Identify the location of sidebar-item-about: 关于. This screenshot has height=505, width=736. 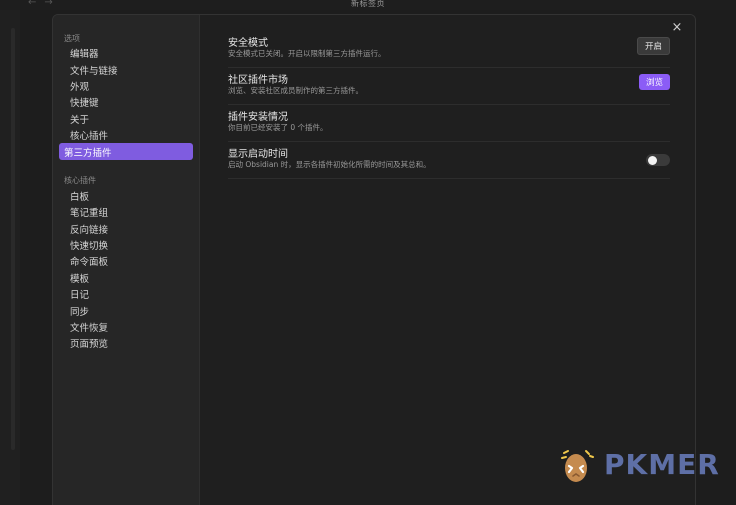
(126, 119).